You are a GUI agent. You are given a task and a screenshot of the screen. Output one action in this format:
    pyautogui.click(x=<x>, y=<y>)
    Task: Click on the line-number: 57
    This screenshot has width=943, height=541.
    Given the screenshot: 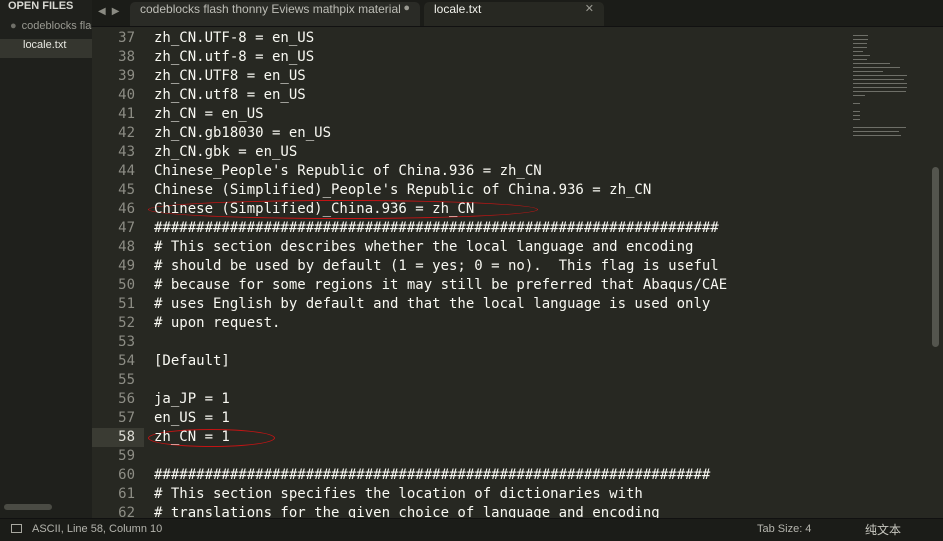 What is the action you would take?
    pyautogui.click(x=126, y=418)
    